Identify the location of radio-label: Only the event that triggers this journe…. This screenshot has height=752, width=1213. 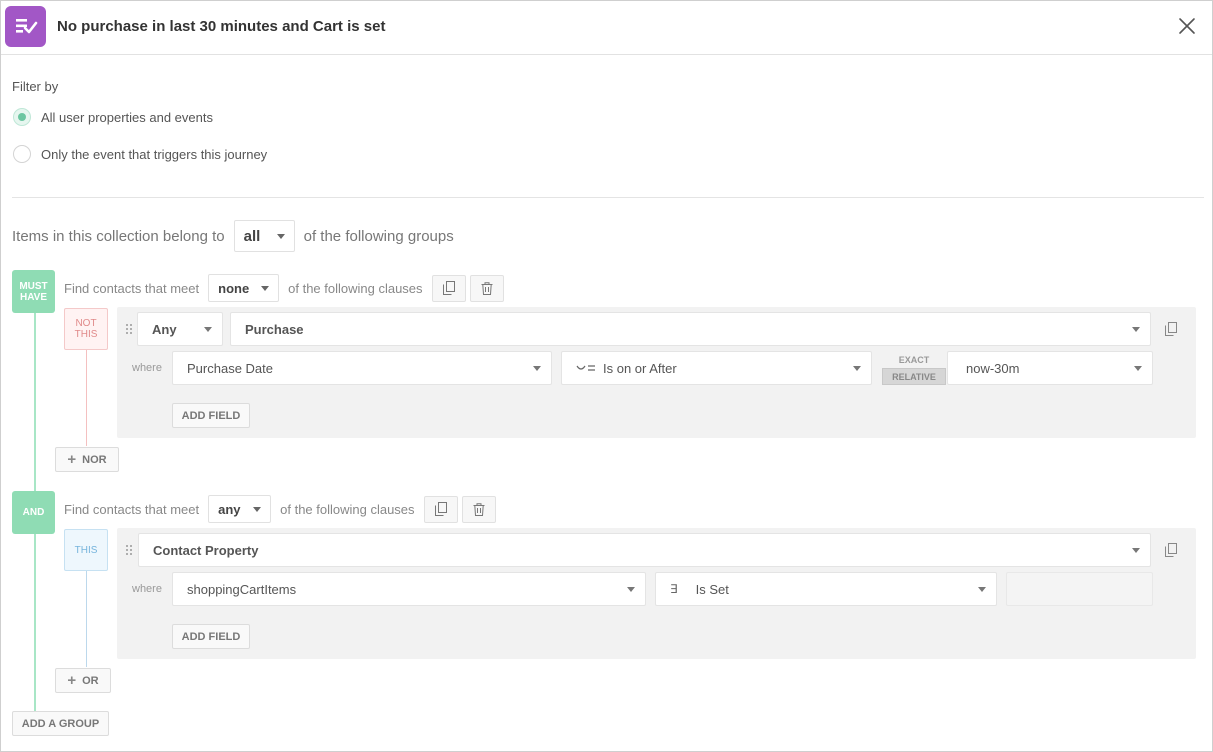
(154, 154).